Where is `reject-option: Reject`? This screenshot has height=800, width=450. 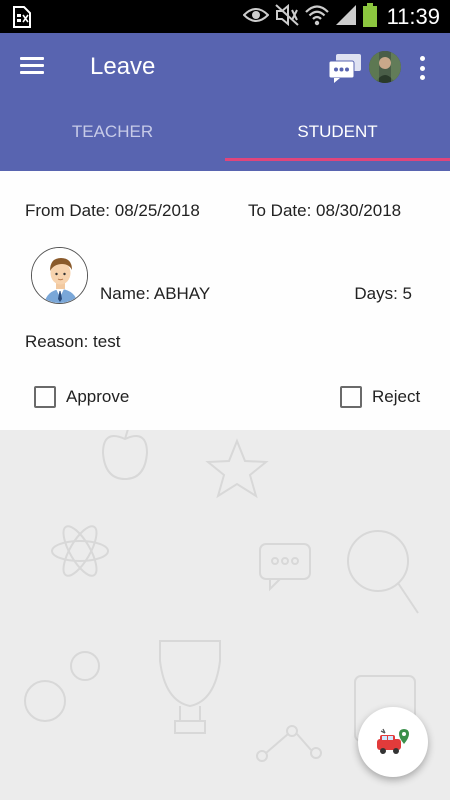 reject-option: Reject is located at coordinates (380, 397).